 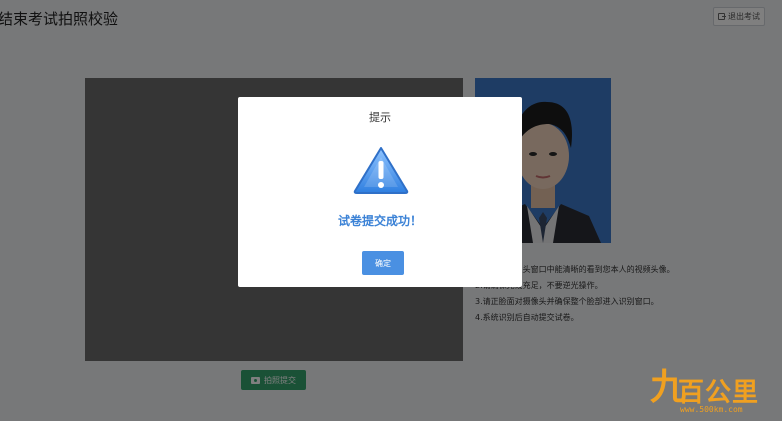 What do you see at coordinates (381, 170) in the screenshot?
I see `warning-icon` at bounding box center [381, 170].